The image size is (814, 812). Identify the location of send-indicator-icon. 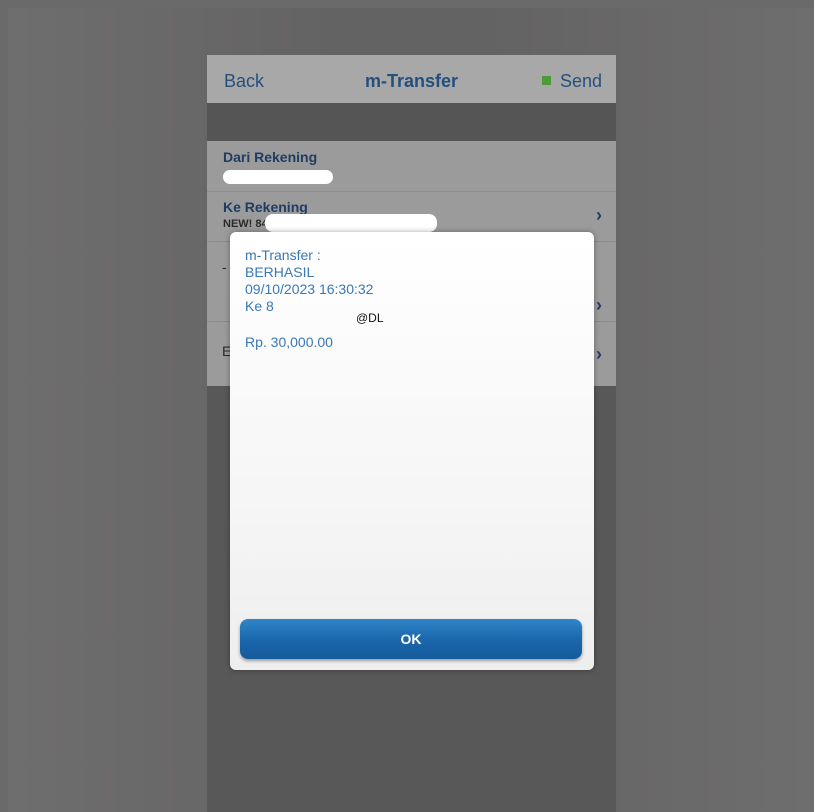
(546, 80).